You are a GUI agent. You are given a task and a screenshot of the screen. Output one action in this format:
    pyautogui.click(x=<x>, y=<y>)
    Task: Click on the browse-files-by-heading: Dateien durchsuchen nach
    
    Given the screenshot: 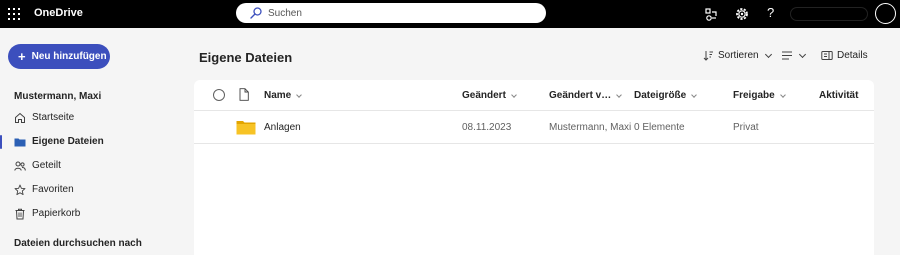 What is the action you would take?
    pyautogui.click(x=78, y=243)
    